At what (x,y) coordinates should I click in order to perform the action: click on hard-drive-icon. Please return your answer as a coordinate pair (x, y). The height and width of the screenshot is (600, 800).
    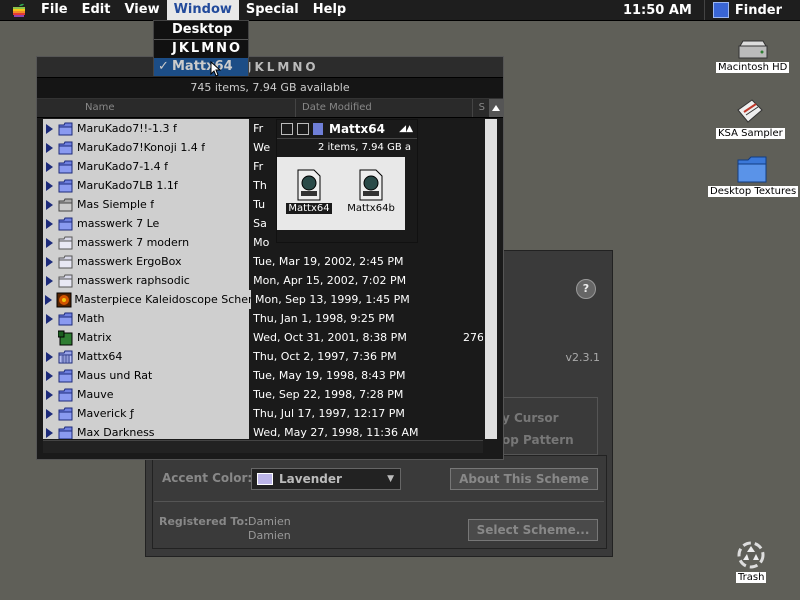
    Looking at the image, I should click on (753, 49).